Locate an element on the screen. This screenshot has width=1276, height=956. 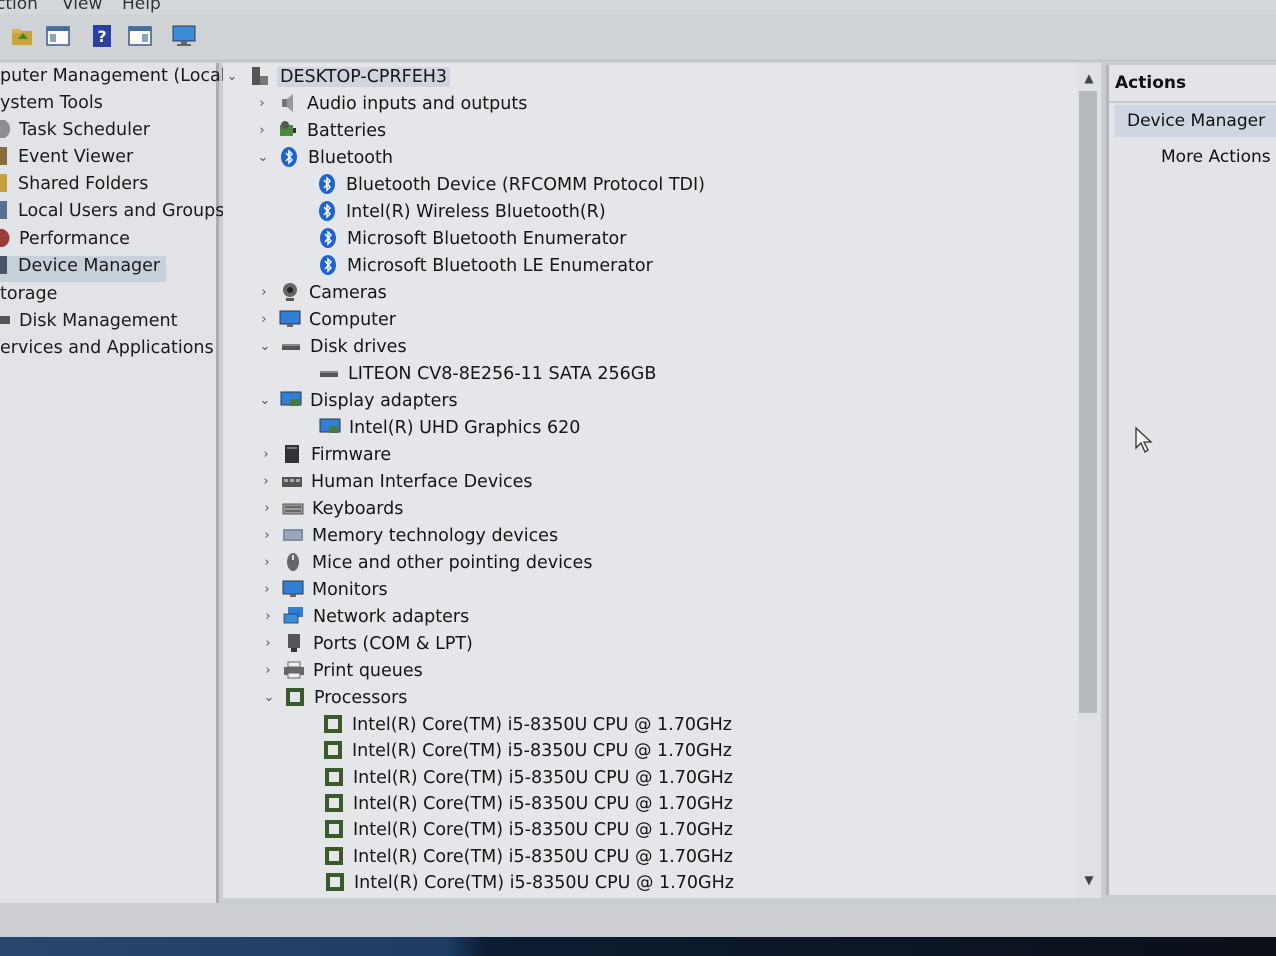
device-category: › Human Interface Devices is located at coordinates (395, 484).